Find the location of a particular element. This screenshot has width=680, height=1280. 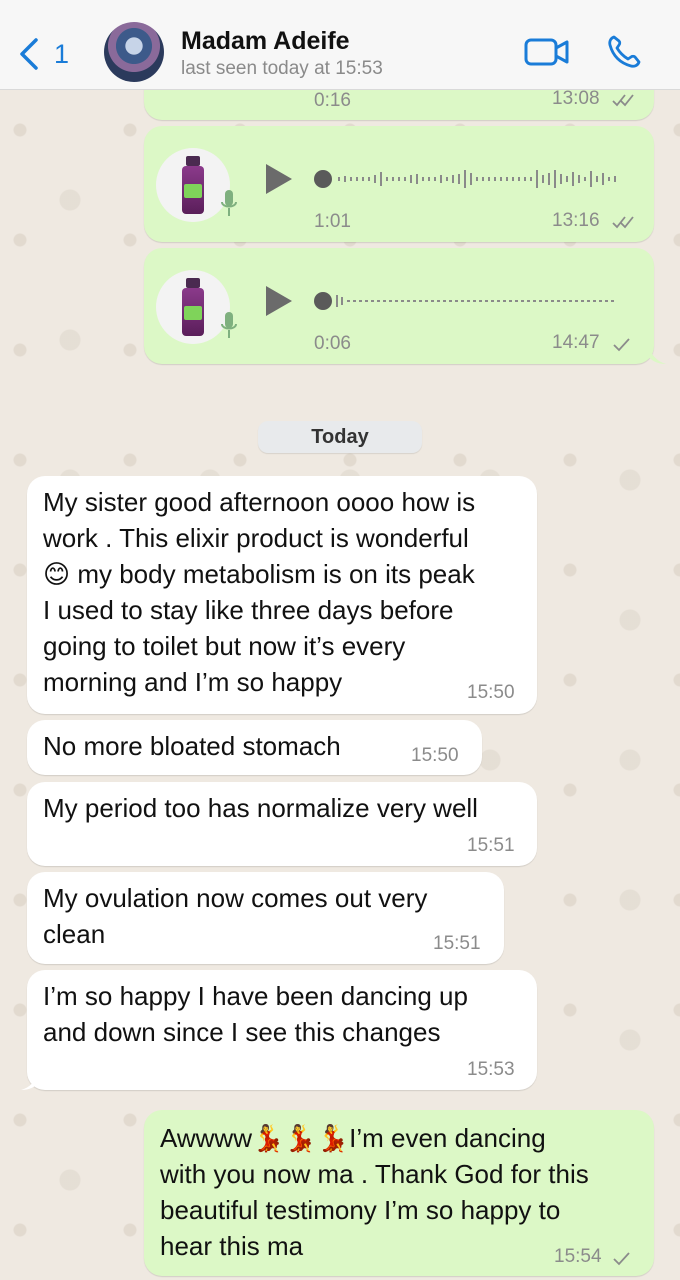

message-line: with you now ma . Thank God for this is located at coordinates (374, 1174).